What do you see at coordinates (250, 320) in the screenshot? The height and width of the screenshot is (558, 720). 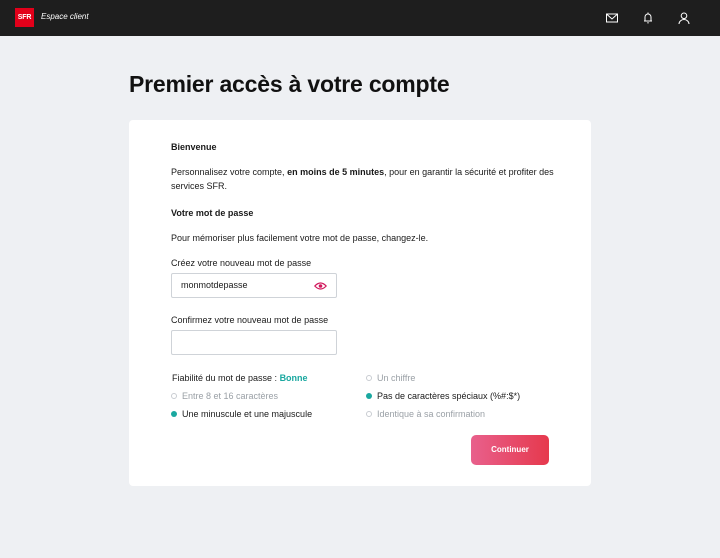 I see `confirm-password-label: Confirmez votre nouveau mot de passe` at bounding box center [250, 320].